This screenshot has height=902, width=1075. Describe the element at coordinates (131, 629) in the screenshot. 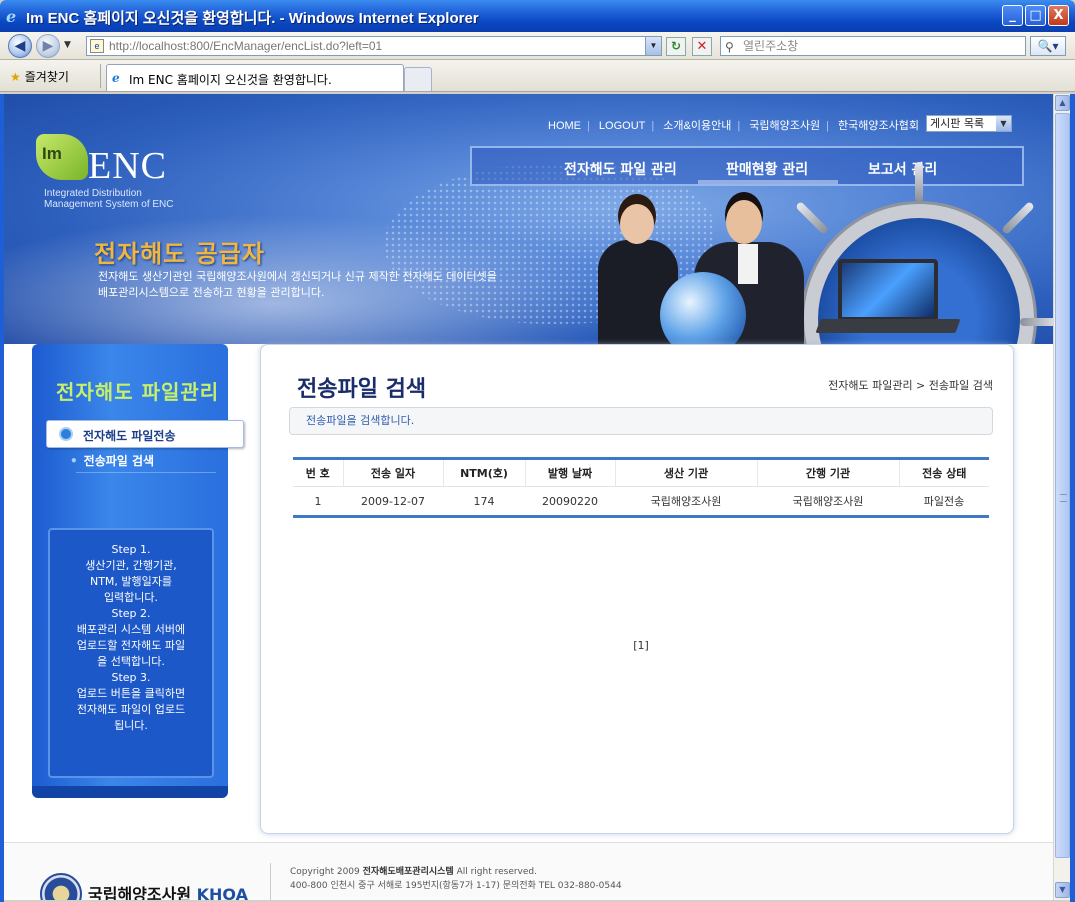

I see `step-line: 배포관리 시스템 서버에` at that location.